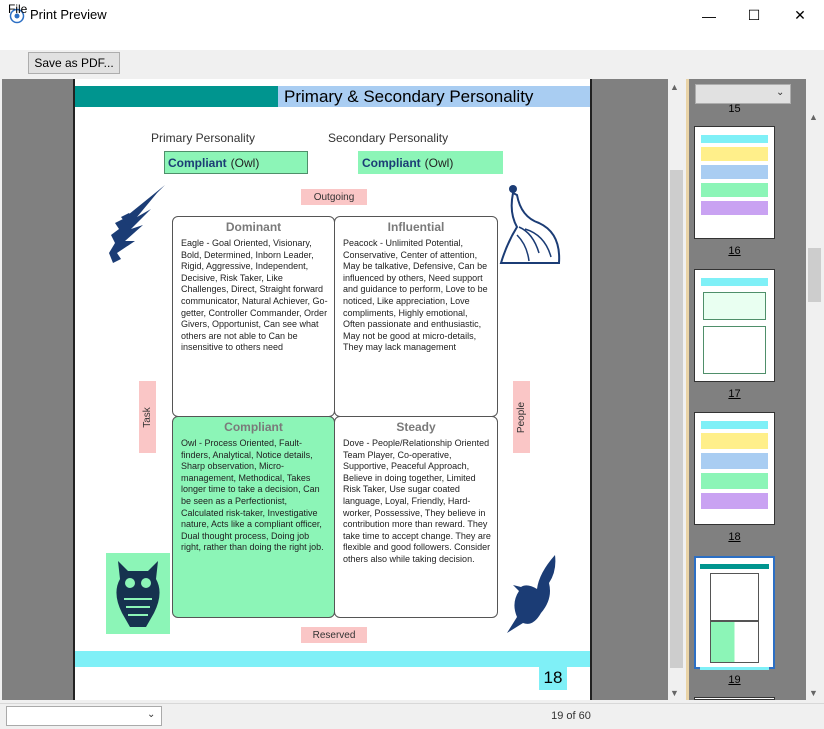  I want to click on owl-icon, so click(138, 593).